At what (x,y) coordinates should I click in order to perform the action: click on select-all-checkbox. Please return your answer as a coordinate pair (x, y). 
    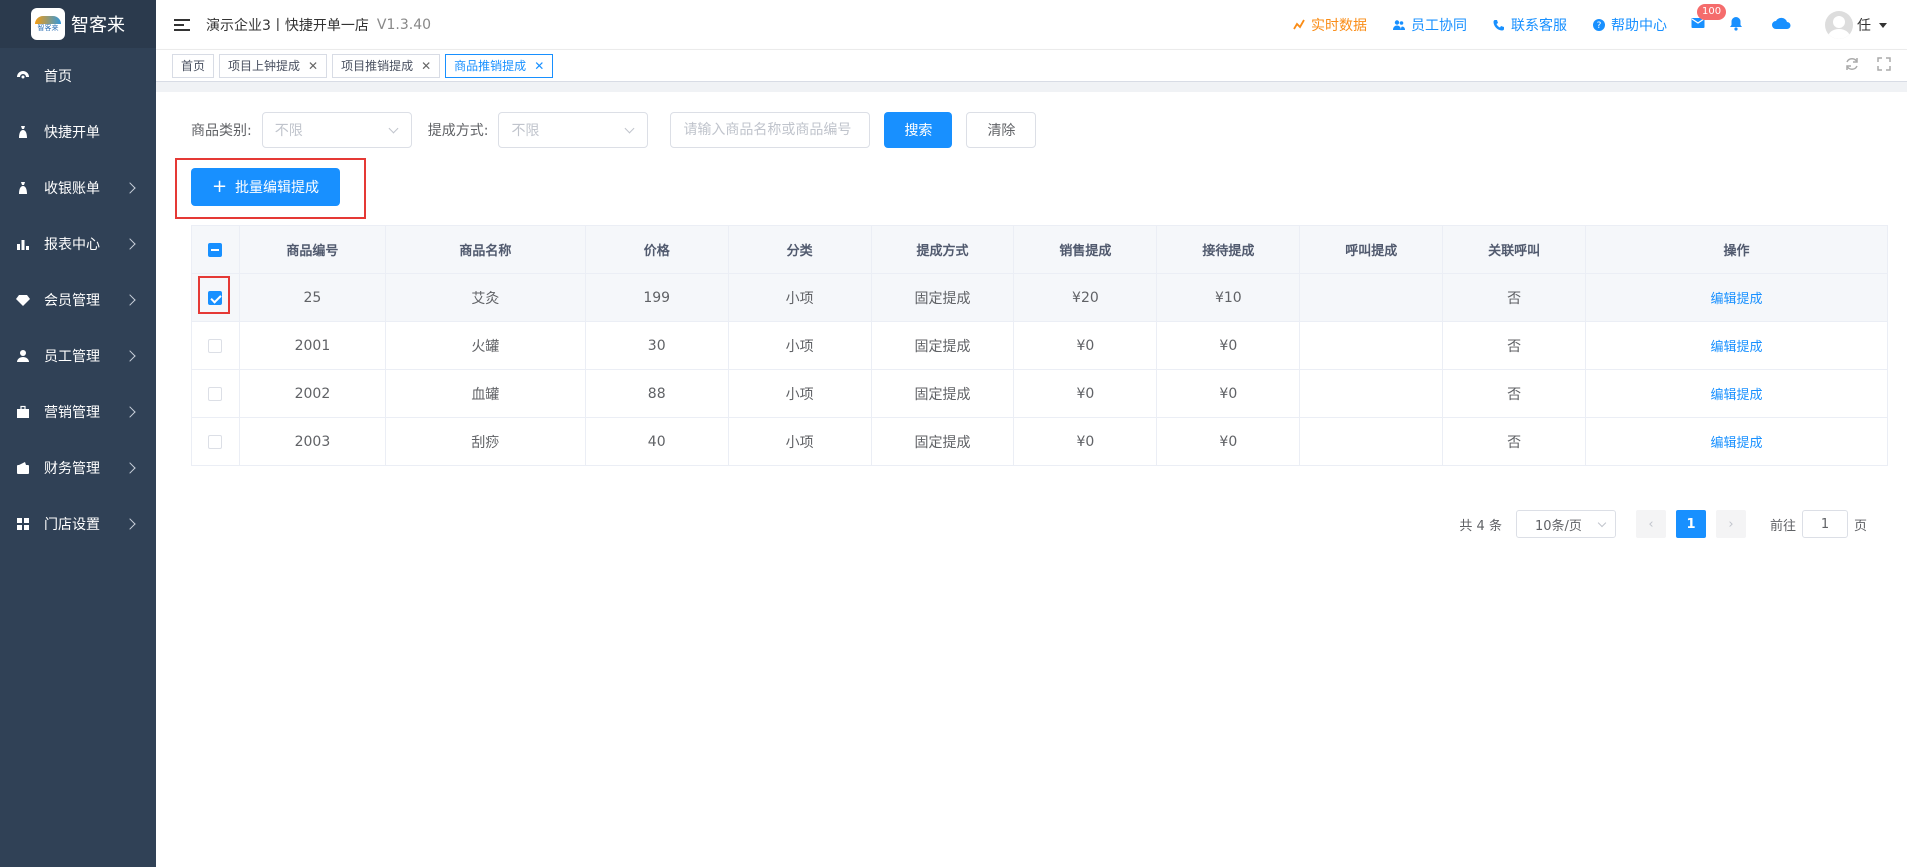
    Looking at the image, I should click on (215, 249).